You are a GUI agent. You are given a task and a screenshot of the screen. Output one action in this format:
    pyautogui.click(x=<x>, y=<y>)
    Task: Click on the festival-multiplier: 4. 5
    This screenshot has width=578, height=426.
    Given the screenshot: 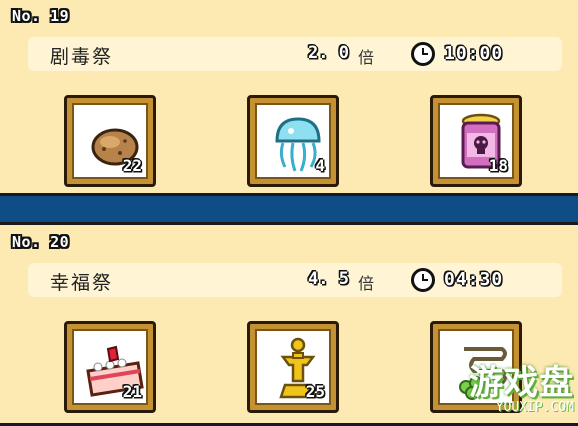 What is the action you would take?
    pyautogui.click(x=328, y=279)
    